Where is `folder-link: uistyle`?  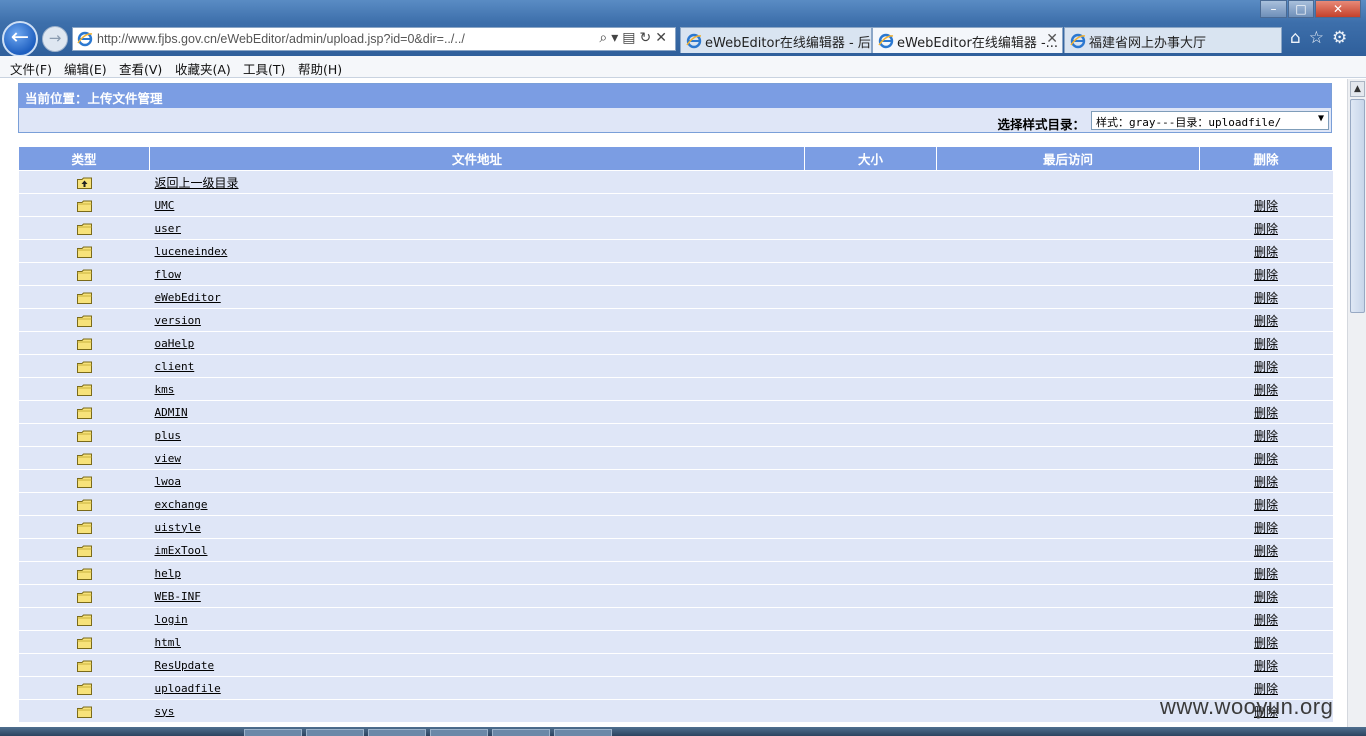
folder-link: uistyle is located at coordinates (178, 527).